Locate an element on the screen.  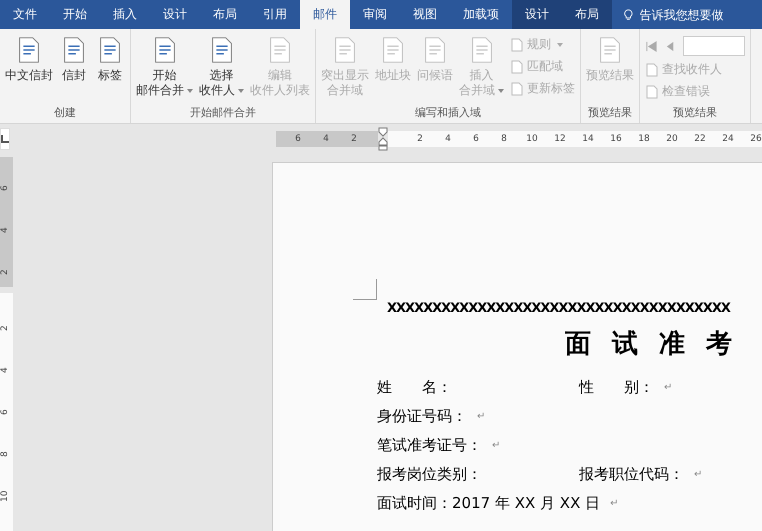
ribbon-button: 选择 收件人 is located at coordinates (221, 68).